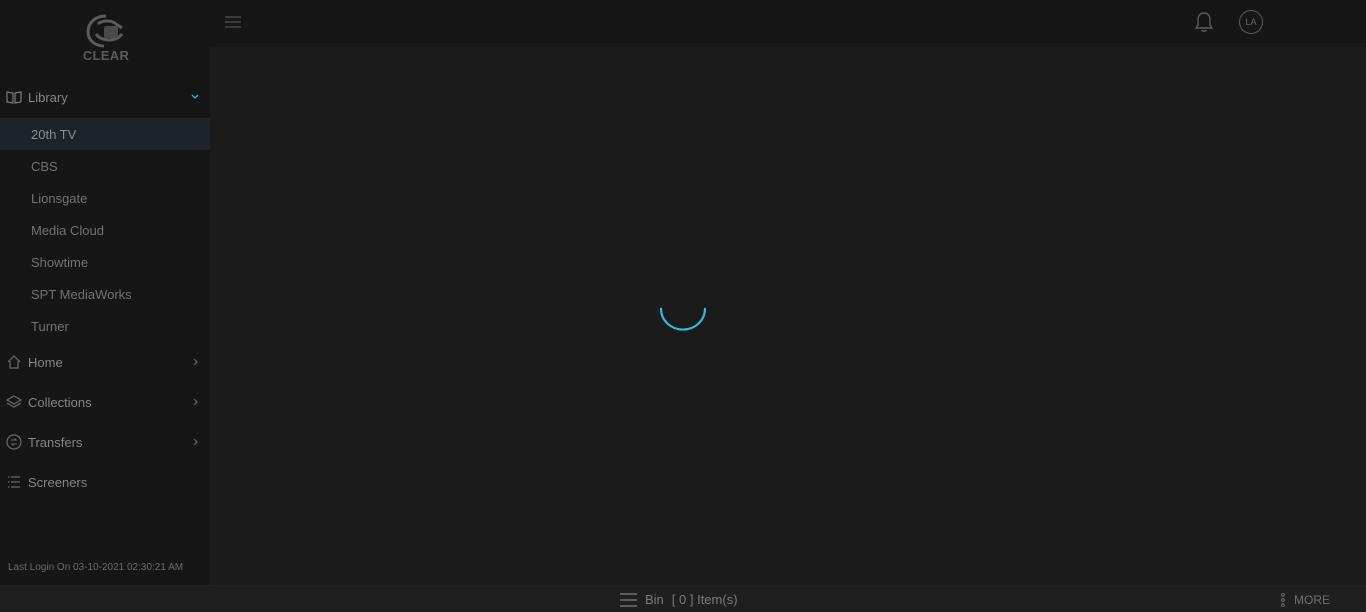 The height and width of the screenshot is (612, 1366). I want to click on sidebar-item-screeners: Screeners, so click(105, 482).